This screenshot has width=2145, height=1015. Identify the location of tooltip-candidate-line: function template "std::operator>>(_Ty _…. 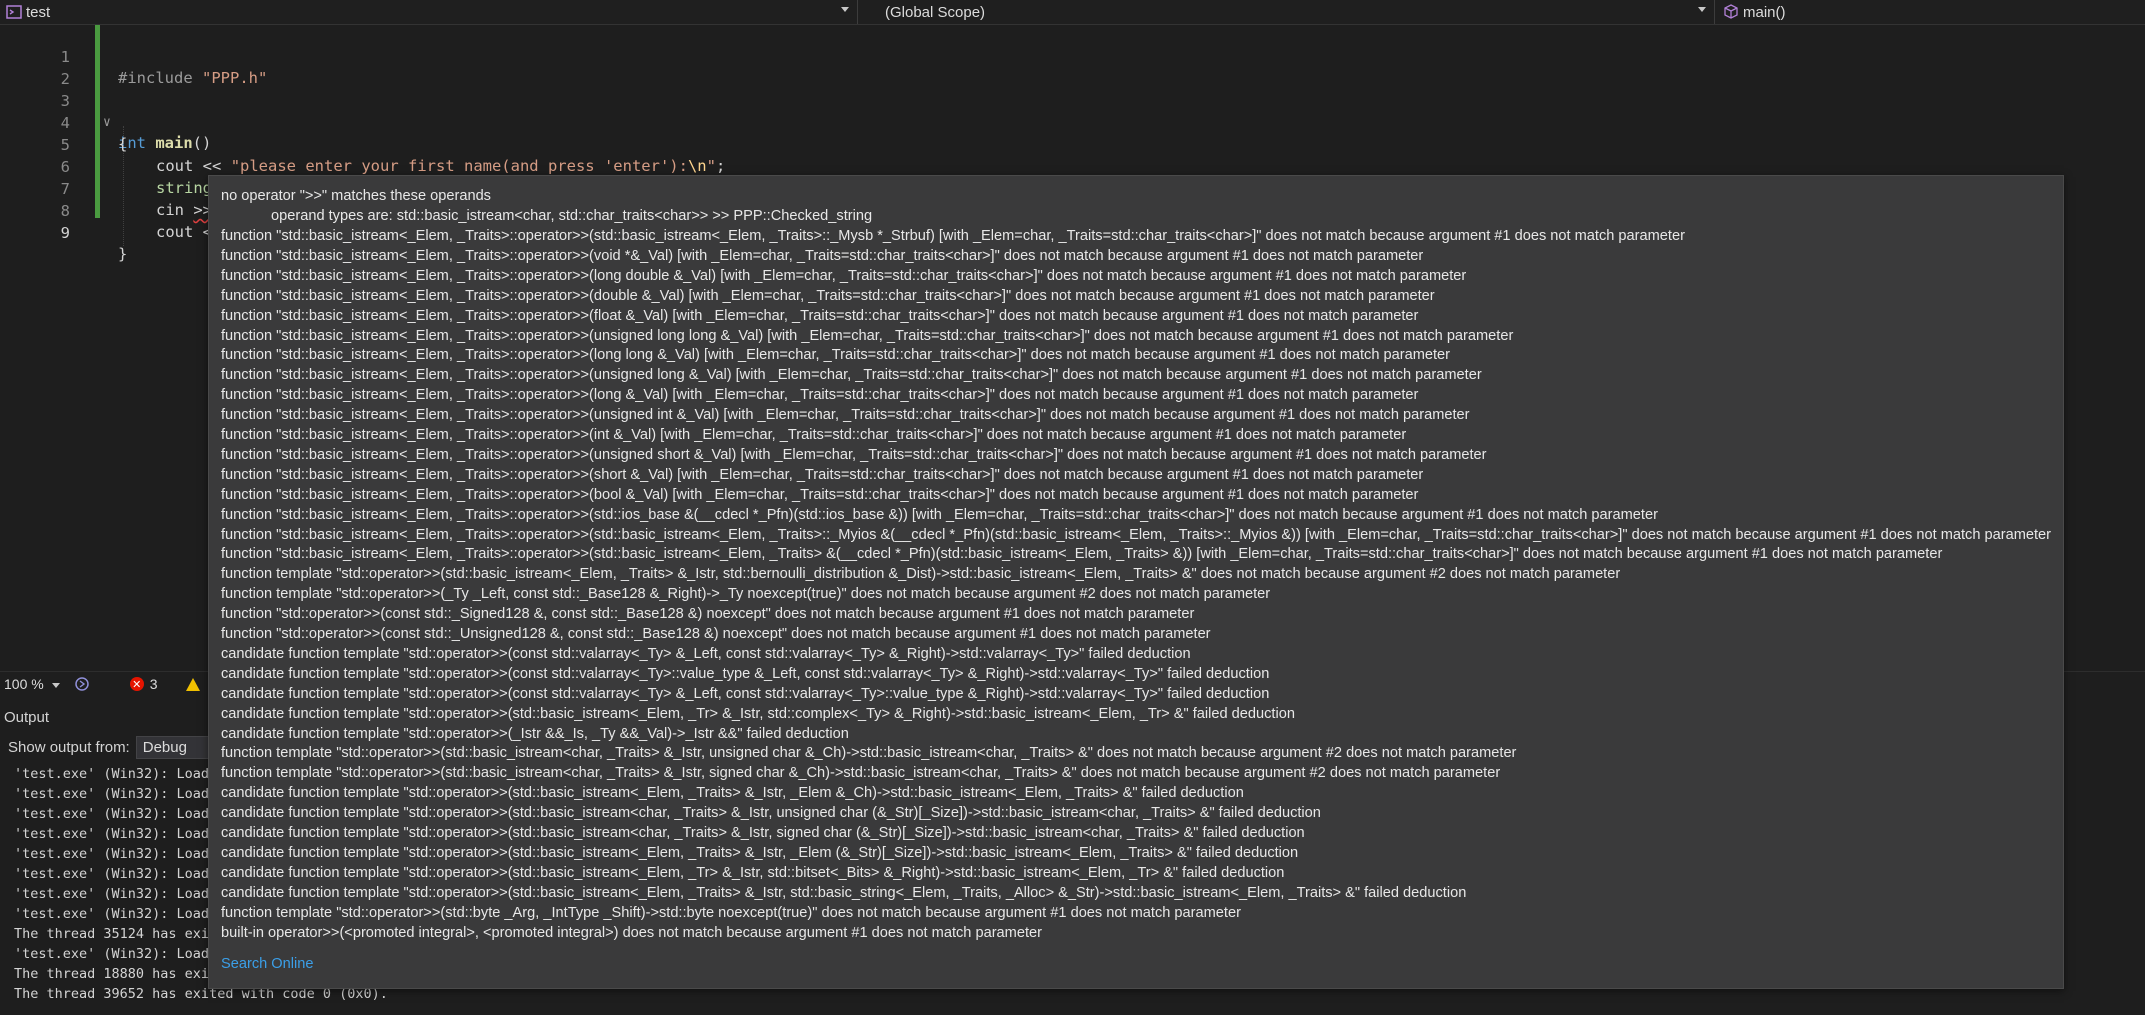
(746, 594).